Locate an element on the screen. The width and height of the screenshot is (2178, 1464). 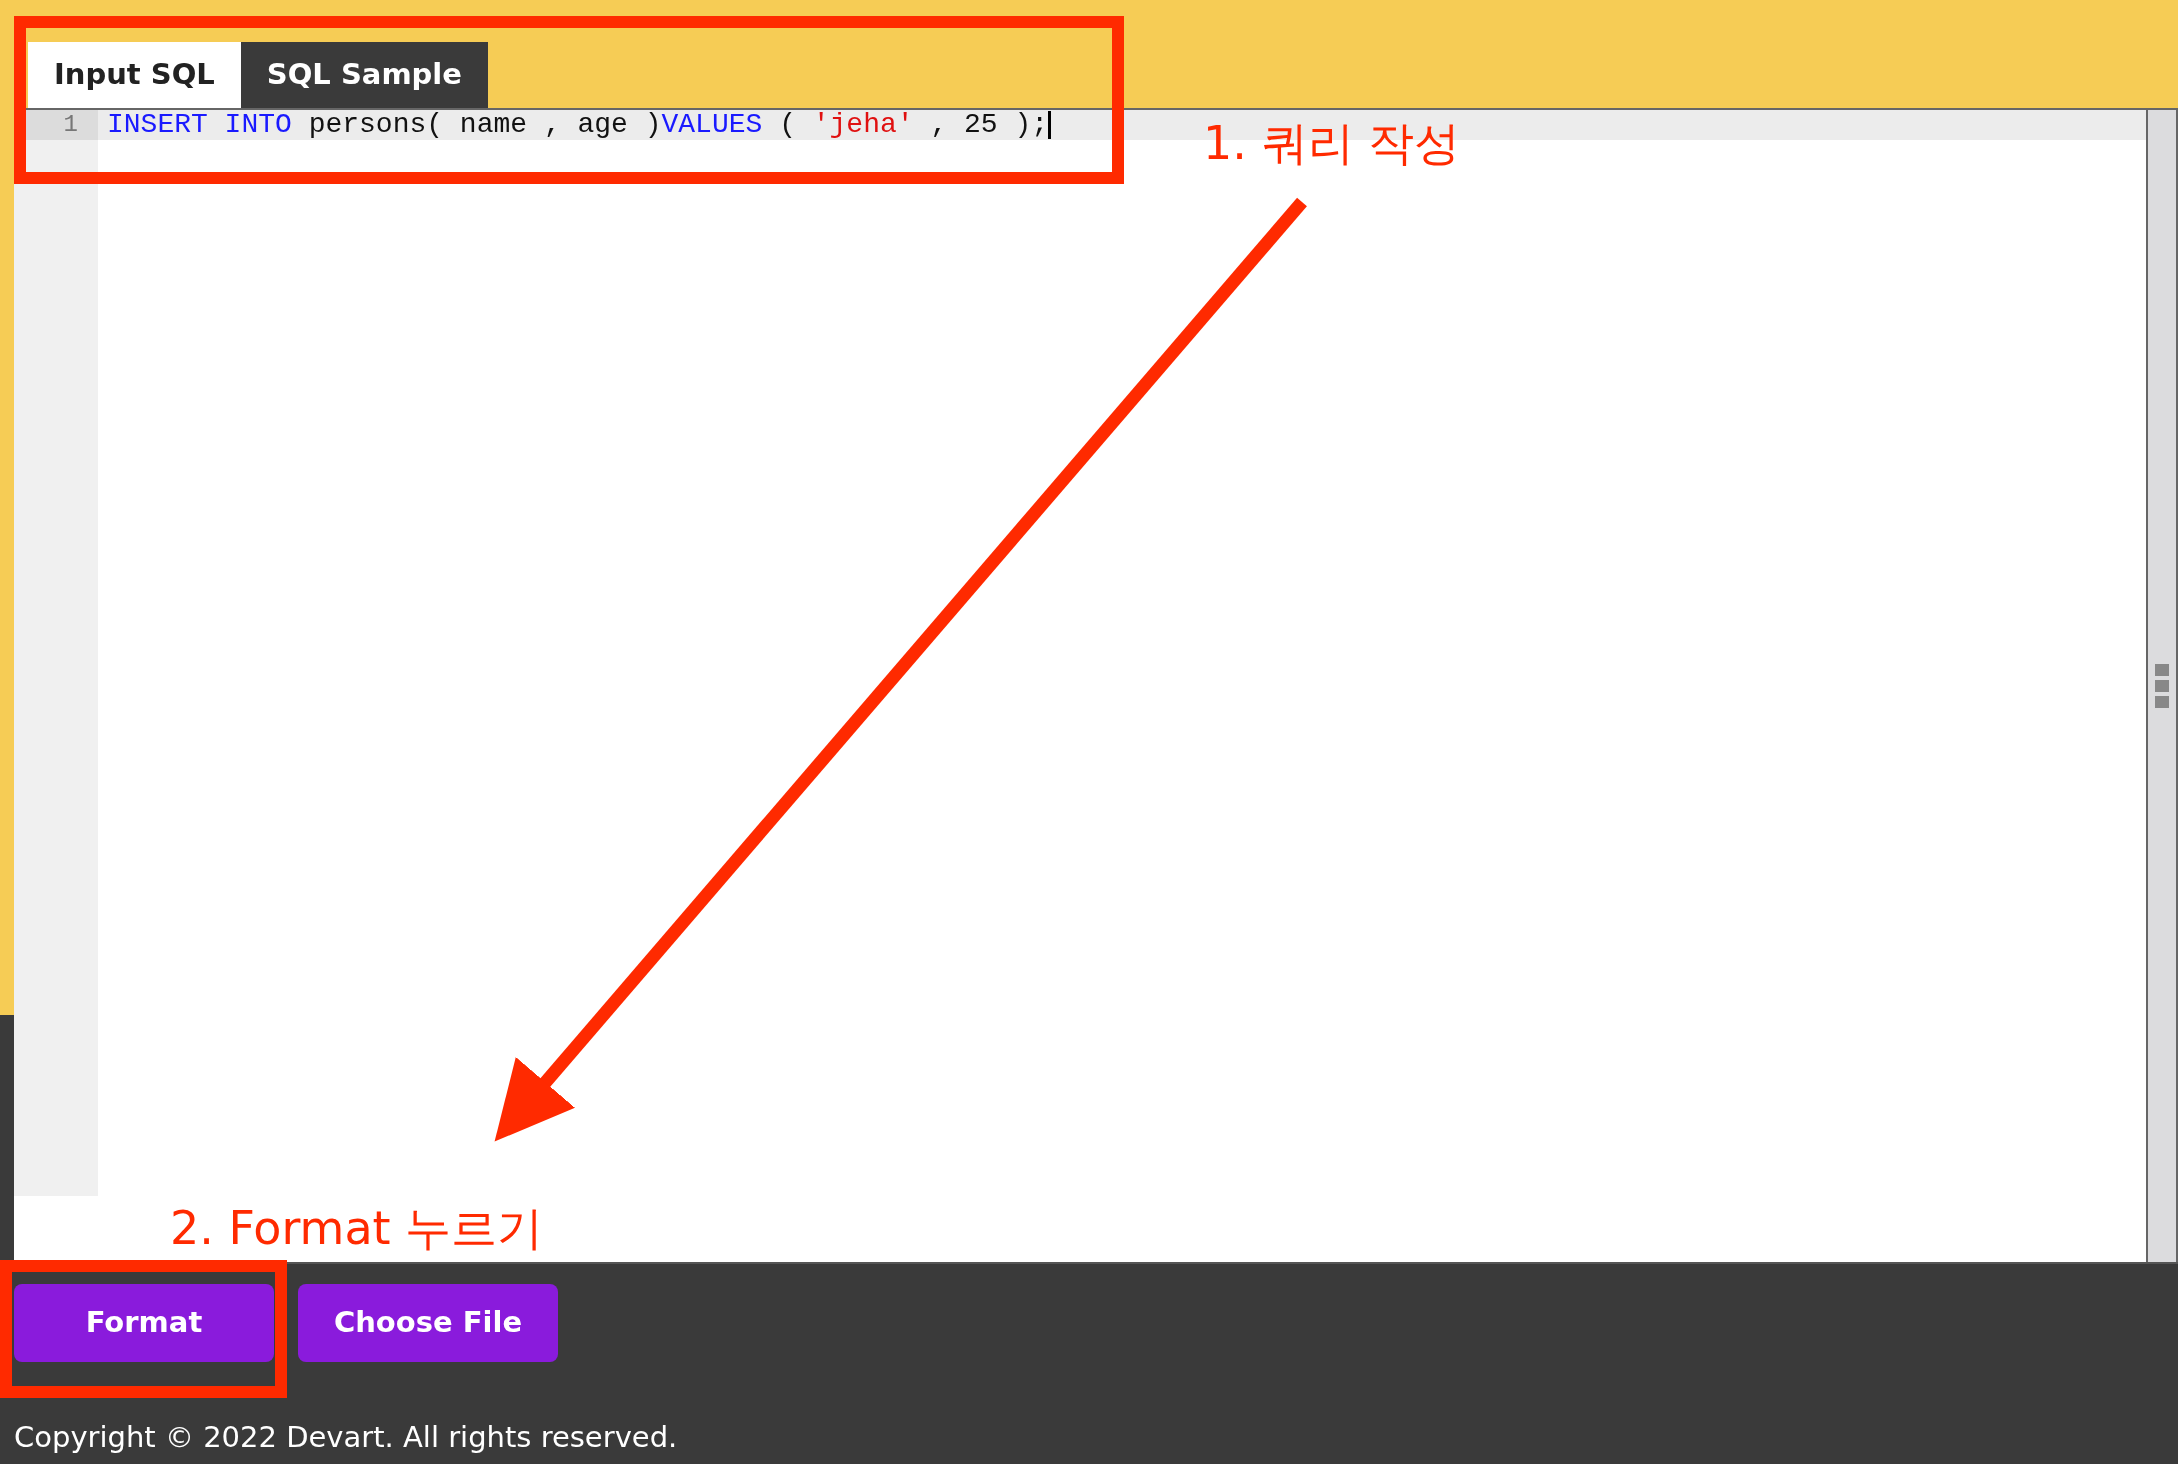
choose-file-button: Choose File is located at coordinates (428, 1323).